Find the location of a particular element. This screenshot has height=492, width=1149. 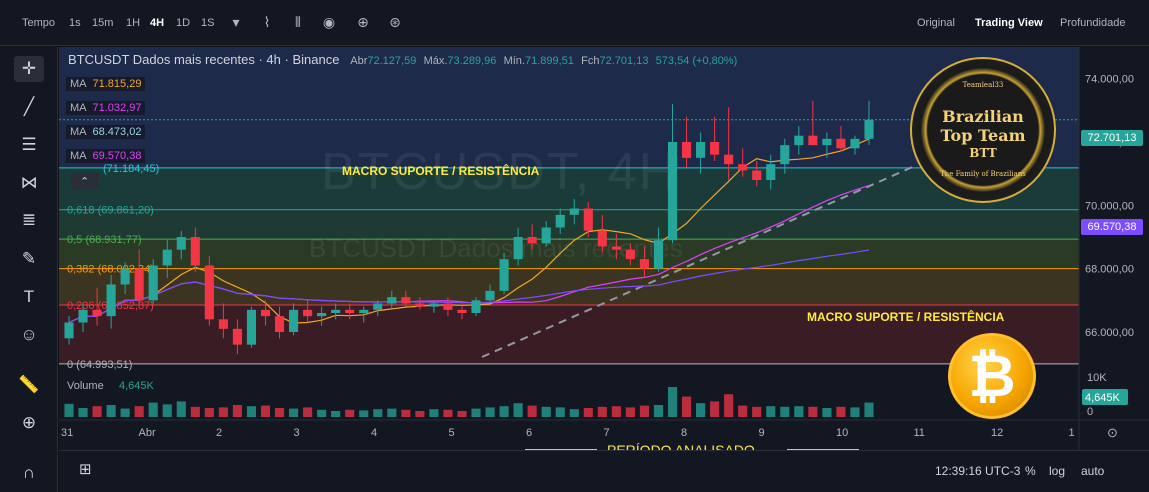

volume-label: Volume is located at coordinates (85, 386).